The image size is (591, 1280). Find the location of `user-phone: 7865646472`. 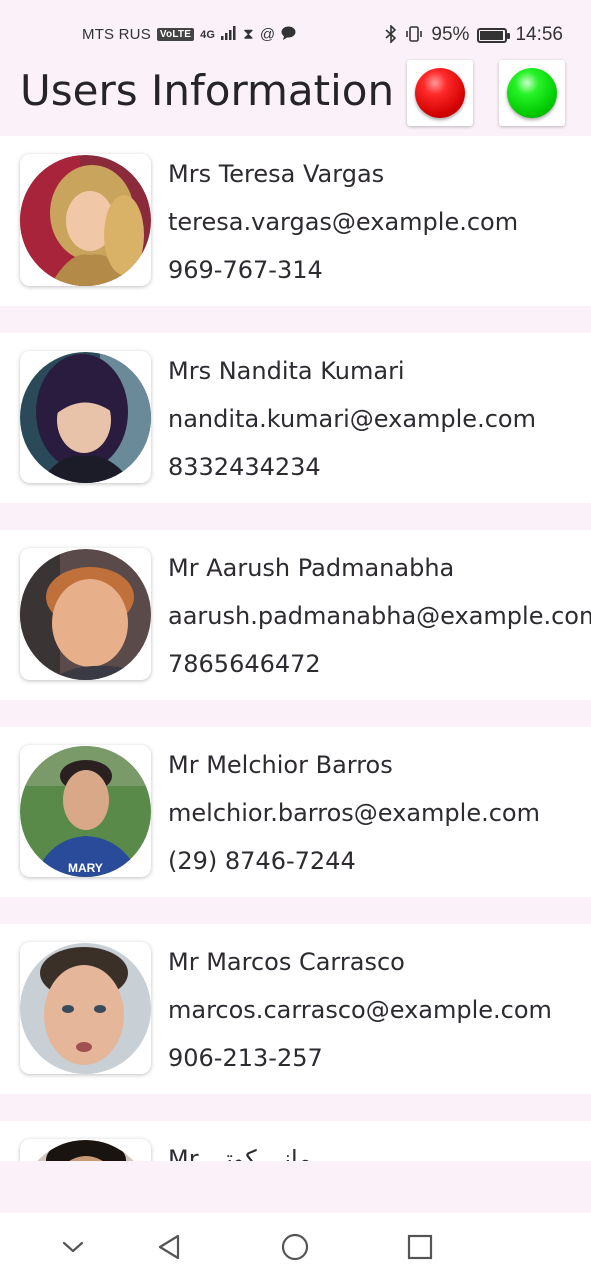

user-phone: 7865646472 is located at coordinates (244, 664).